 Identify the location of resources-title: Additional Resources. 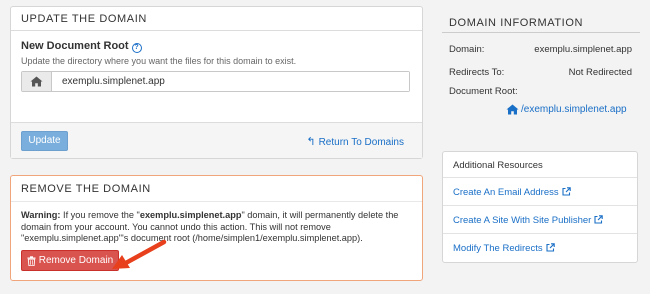
(540, 165).